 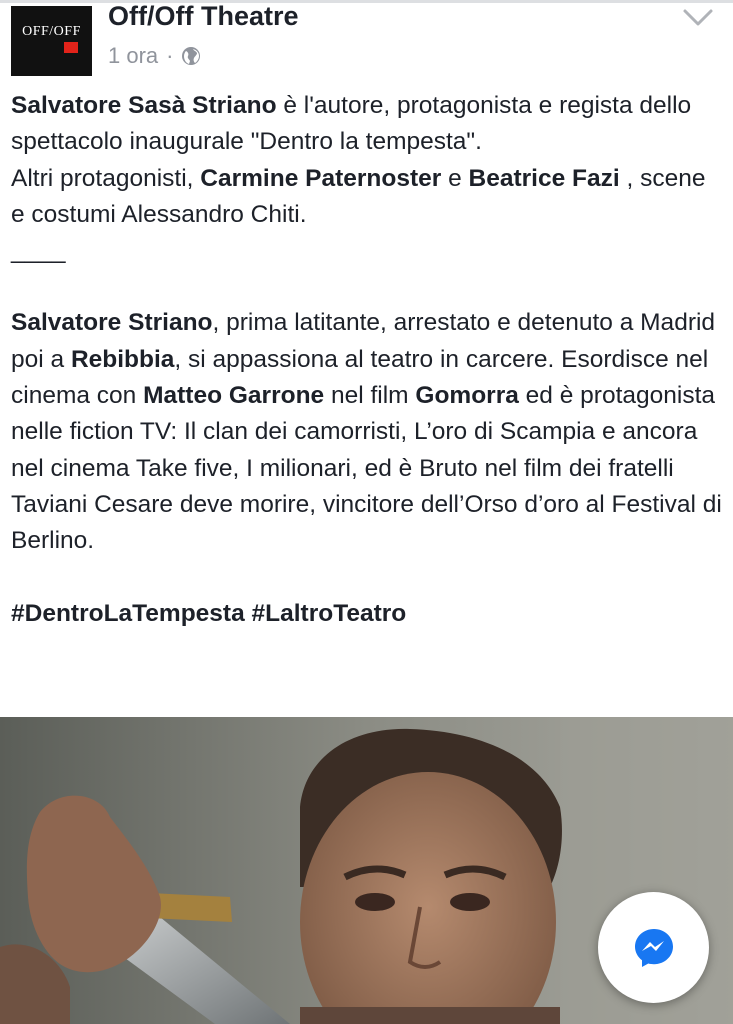 What do you see at coordinates (698, 17) in the screenshot?
I see `chevron-down-icon` at bounding box center [698, 17].